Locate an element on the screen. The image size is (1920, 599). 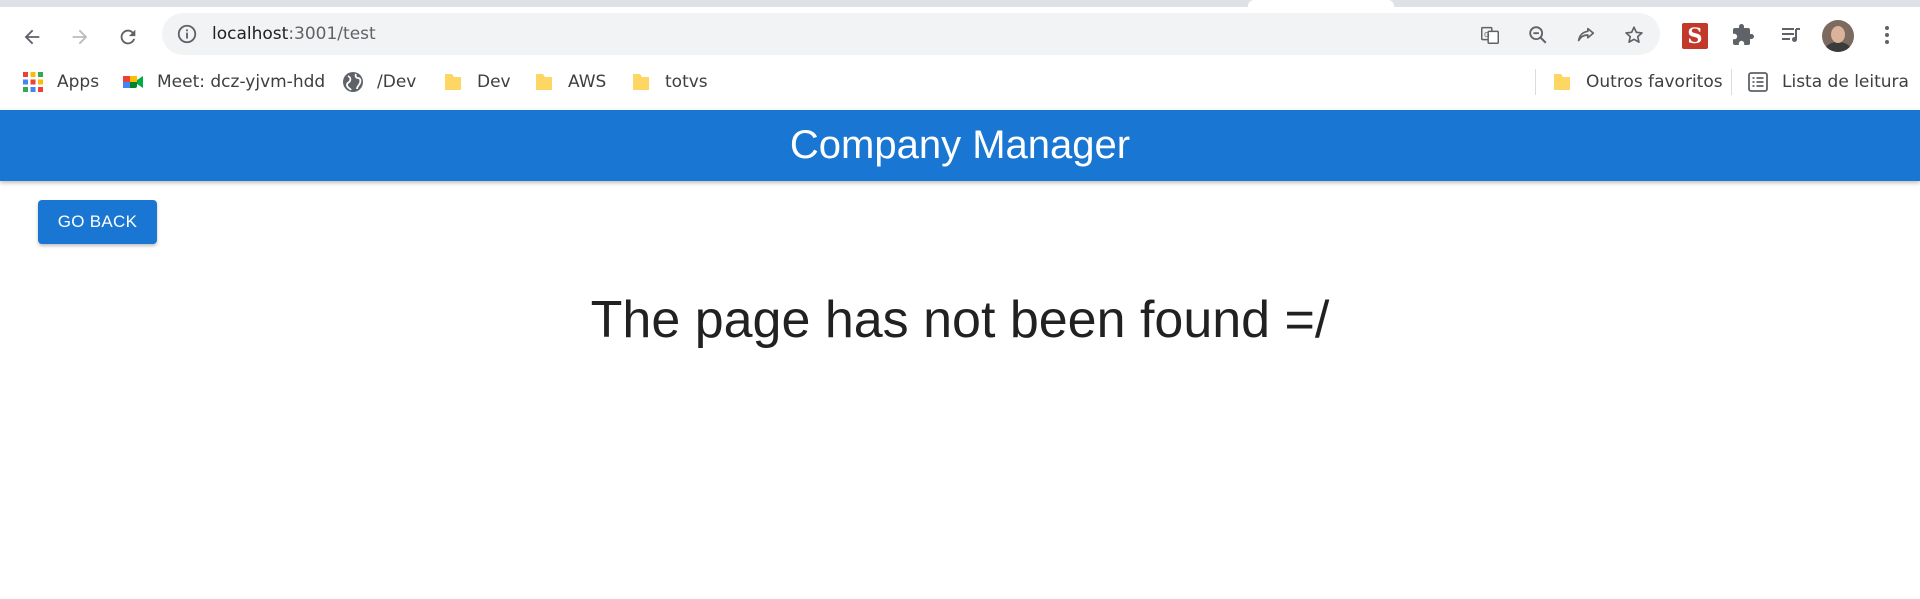
globe-icon is located at coordinates (353, 82).